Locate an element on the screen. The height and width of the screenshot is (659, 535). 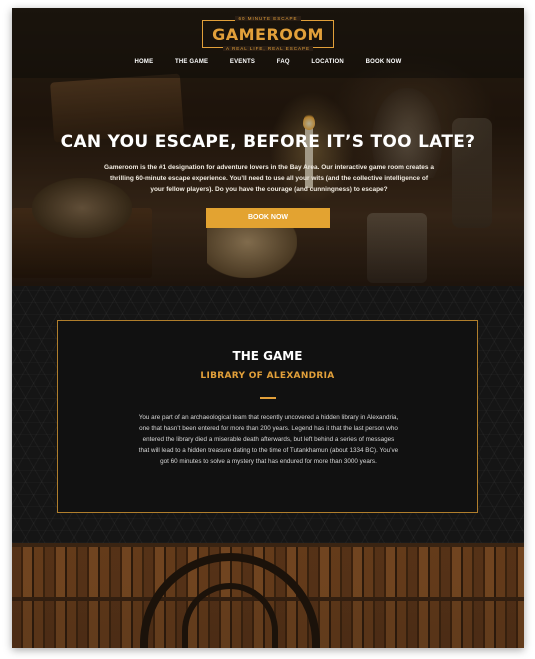
logo-tagline-bottom-text: A REAL LIFE, REAL ESCAPE is located at coordinates (268, 48).